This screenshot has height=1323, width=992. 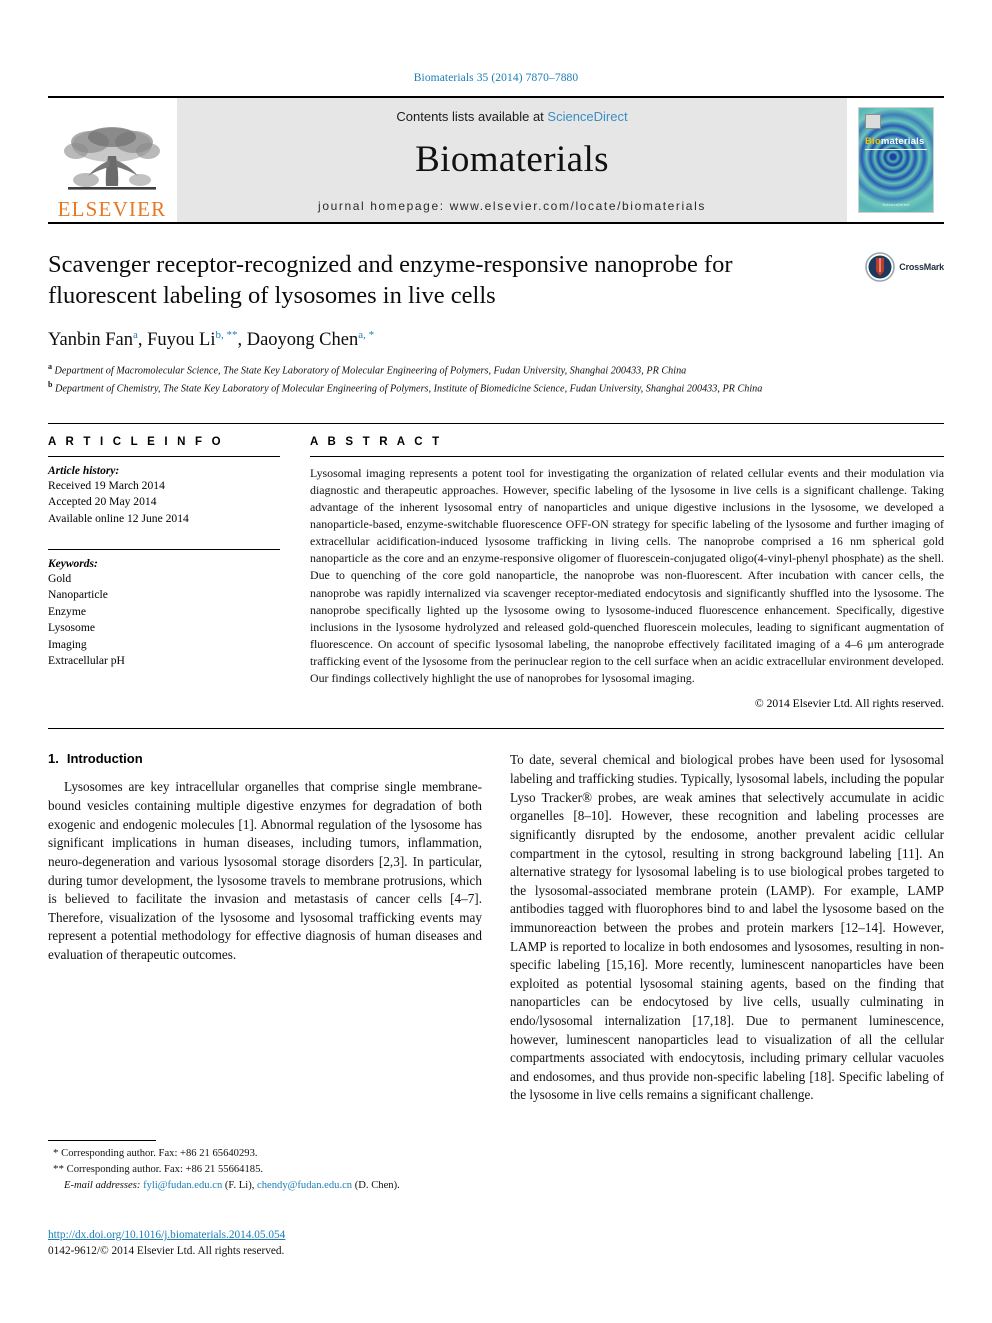 I want to click on author-1-name: Yanbin Fan, so click(x=90, y=339).